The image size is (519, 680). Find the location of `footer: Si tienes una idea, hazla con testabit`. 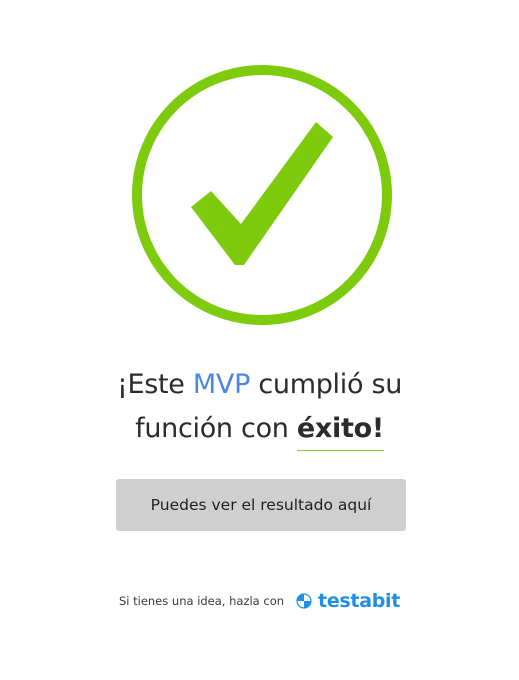

footer: Si tienes una idea, hazla con testabit is located at coordinates (259, 601).